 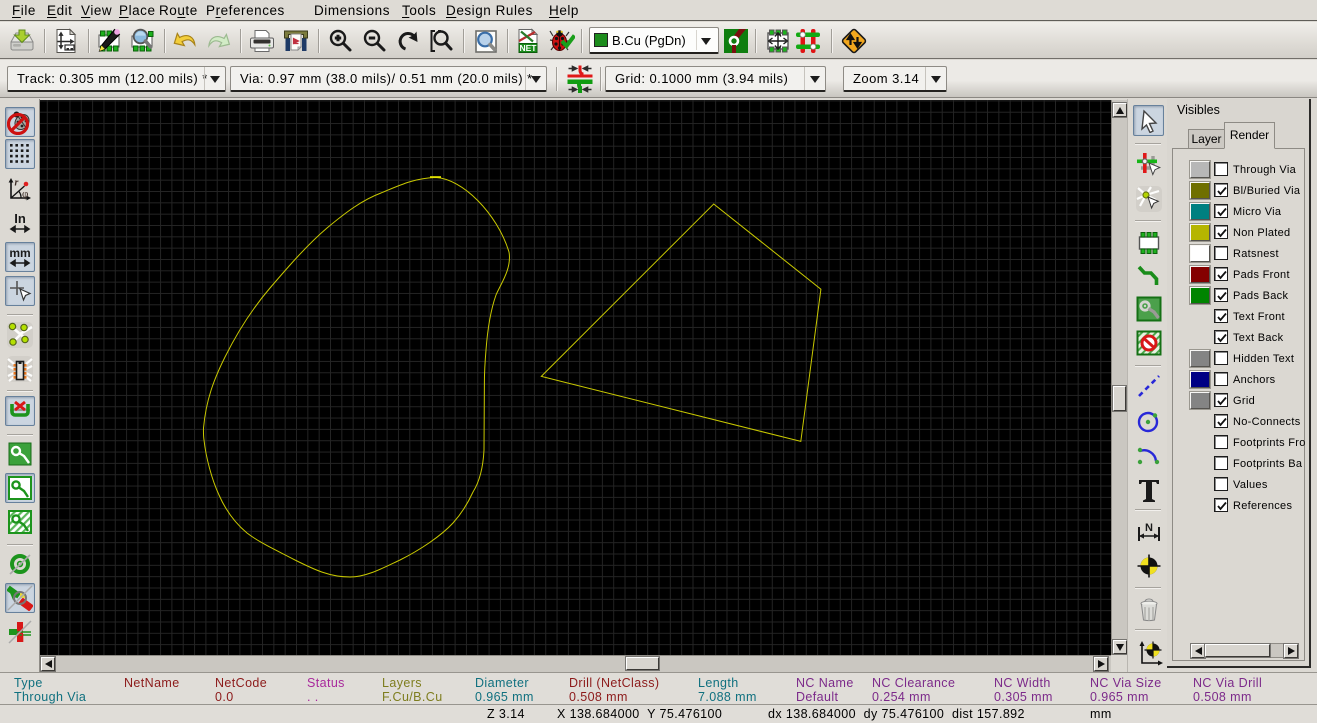 What do you see at coordinates (1149, 528) in the screenshot?
I see `svg-text: N` at bounding box center [1149, 528].